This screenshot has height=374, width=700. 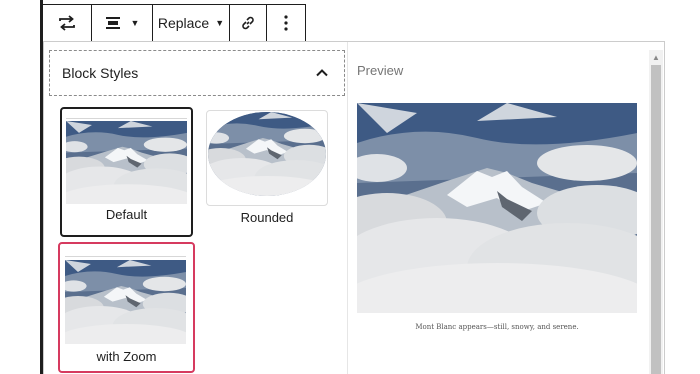 I want to click on replace-label: Replace, so click(x=183, y=23).